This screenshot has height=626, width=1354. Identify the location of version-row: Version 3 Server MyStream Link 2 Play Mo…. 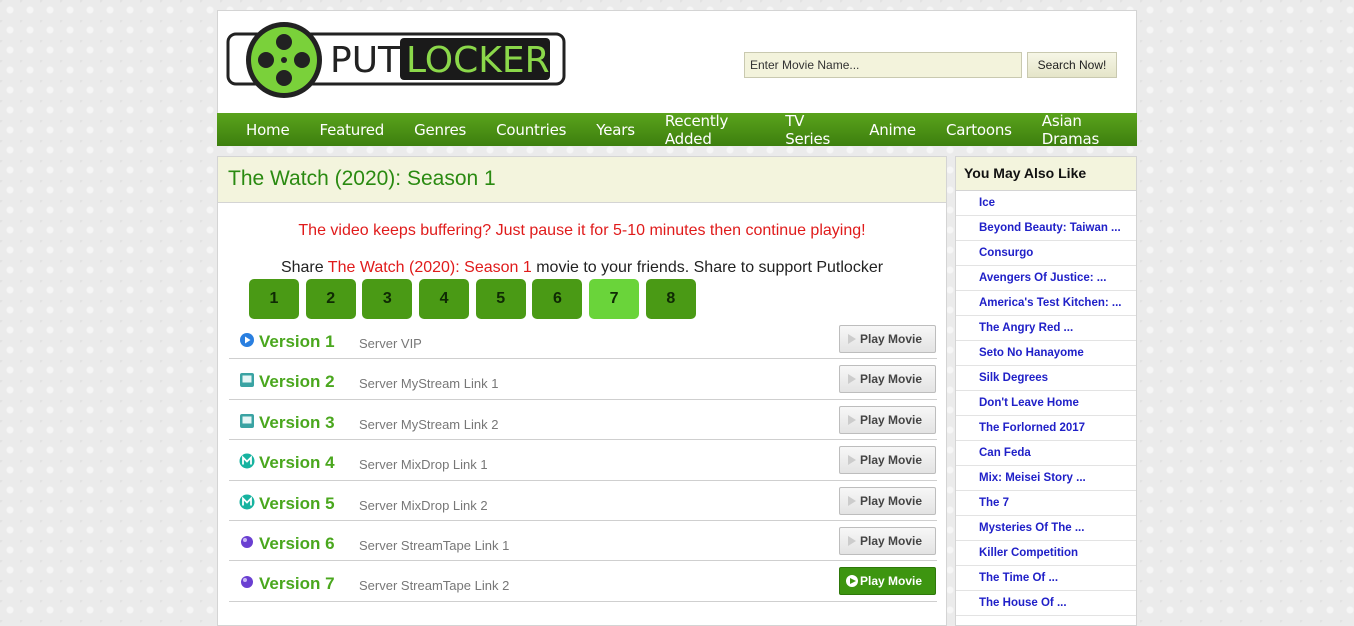
(583, 420).